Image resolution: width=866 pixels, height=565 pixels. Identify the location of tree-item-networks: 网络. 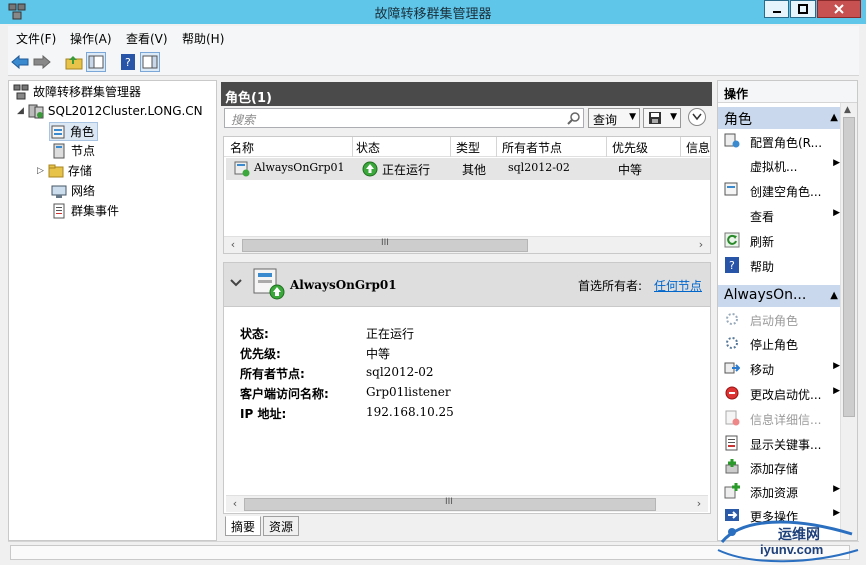
(73, 190).